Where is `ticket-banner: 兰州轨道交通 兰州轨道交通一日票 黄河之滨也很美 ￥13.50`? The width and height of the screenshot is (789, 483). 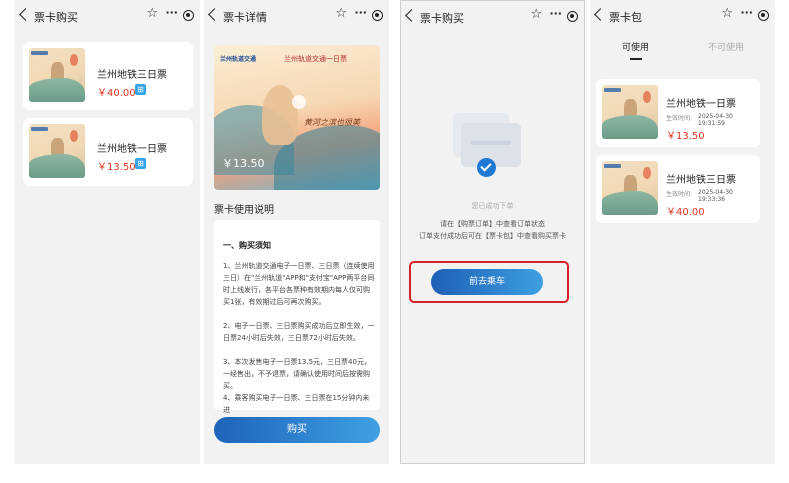
ticket-banner: 兰州轨道交通 兰州轨道交通一日票 黄河之滨也很美 ￥13.50 is located at coordinates (297, 117).